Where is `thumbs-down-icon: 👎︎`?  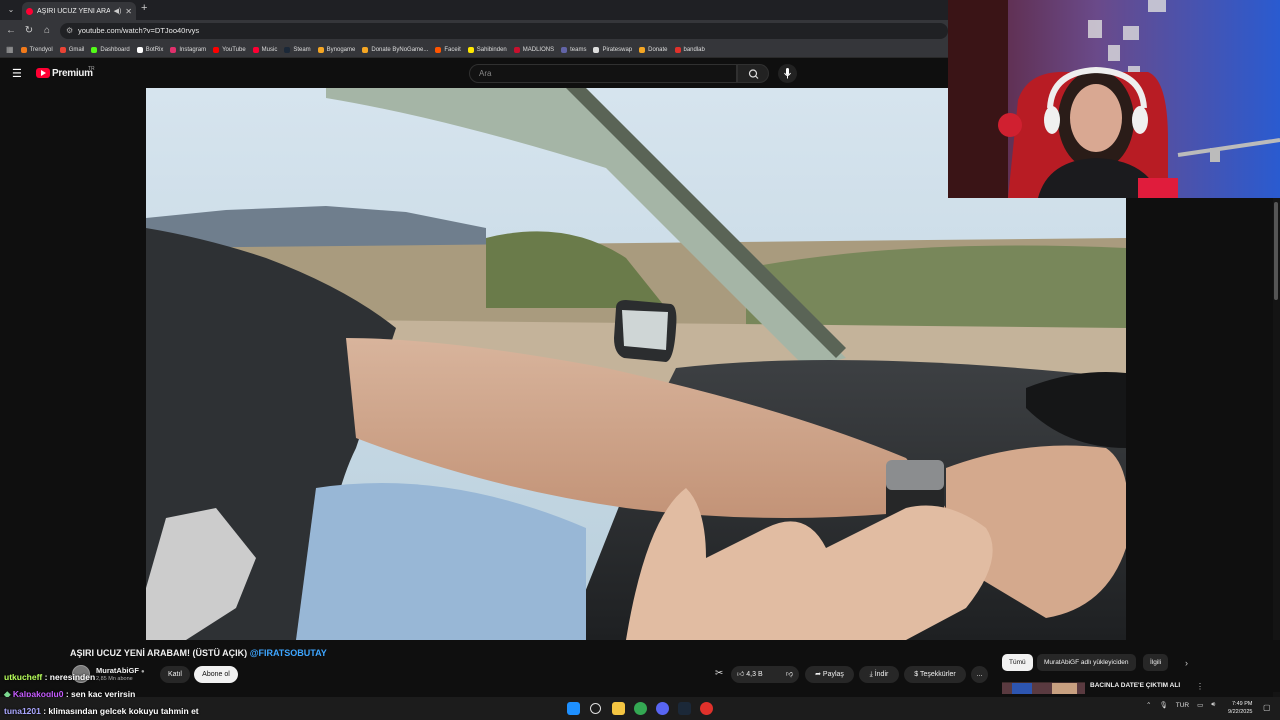 thumbs-down-icon: 👎︎ is located at coordinates (789, 674).